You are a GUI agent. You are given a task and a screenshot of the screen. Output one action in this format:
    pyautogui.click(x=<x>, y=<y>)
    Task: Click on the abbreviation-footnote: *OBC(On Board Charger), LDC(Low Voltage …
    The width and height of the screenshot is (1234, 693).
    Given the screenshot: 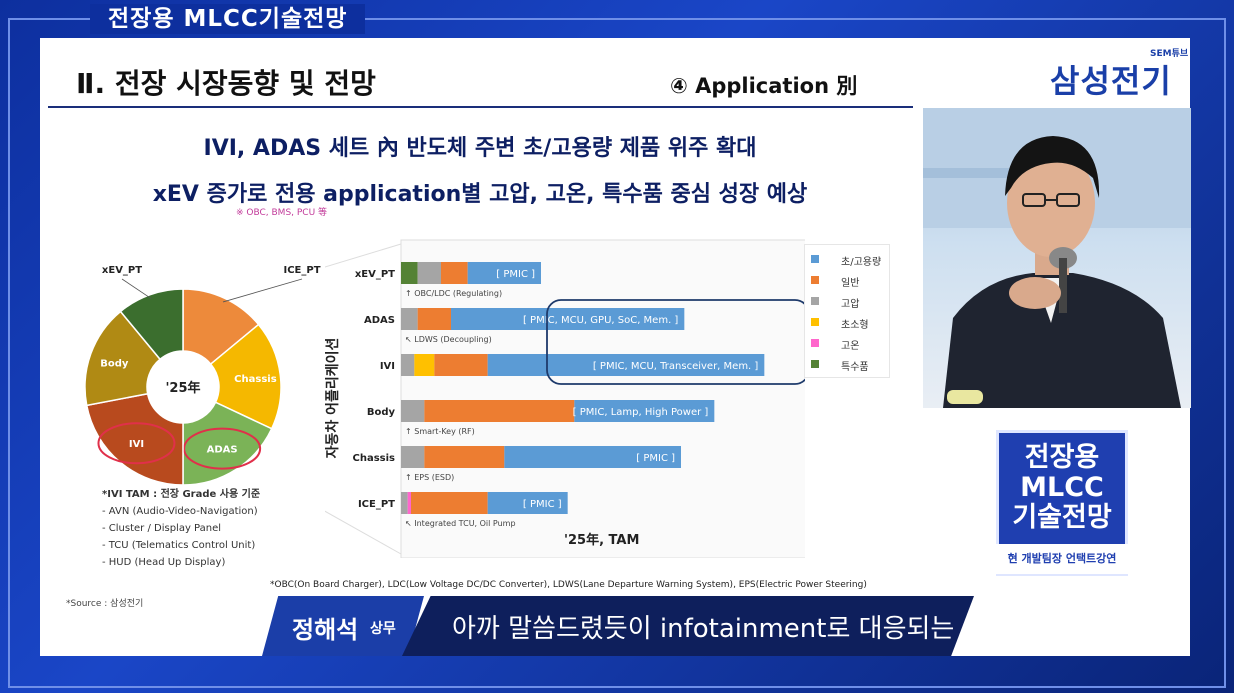 What is the action you would take?
    pyautogui.click(x=568, y=585)
    